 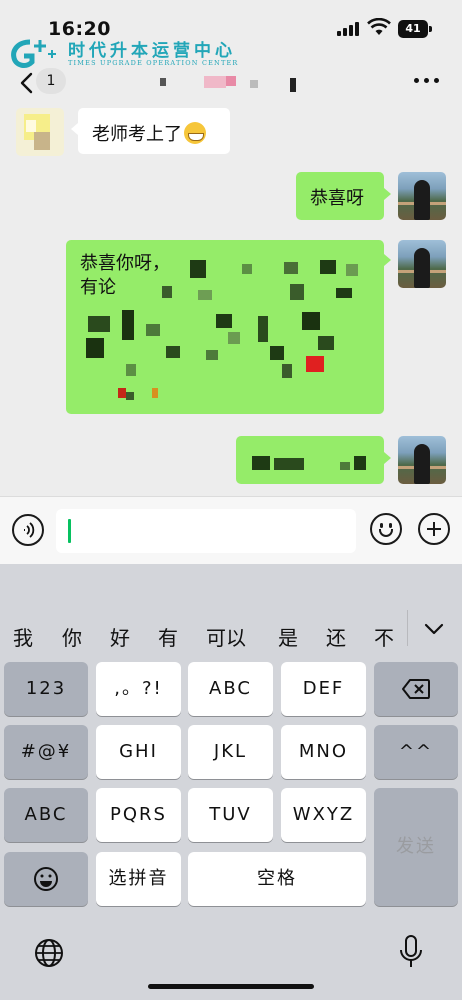 What do you see at coordinates (230, 689) in the screenshot?
I see `key-abc: ABC` at bounding box center [230, 689].